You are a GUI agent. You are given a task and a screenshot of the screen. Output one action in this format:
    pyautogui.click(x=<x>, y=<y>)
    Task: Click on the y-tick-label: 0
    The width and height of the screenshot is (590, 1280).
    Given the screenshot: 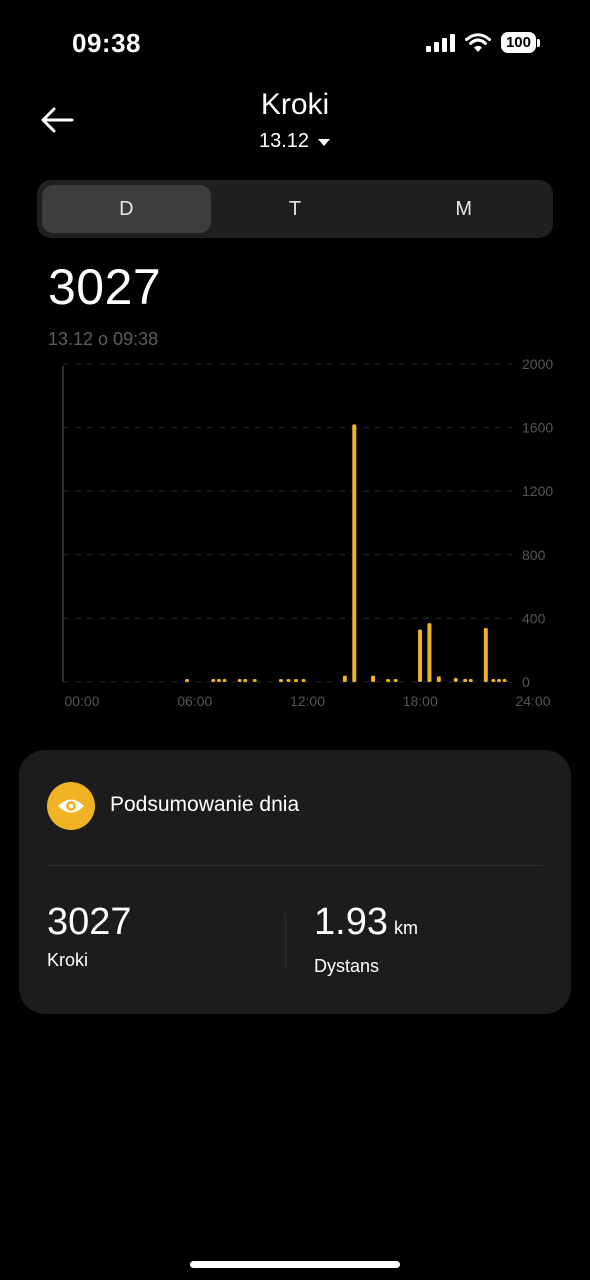 What is the action you would take?
    pyautogui.click(x=526, y=682)
    